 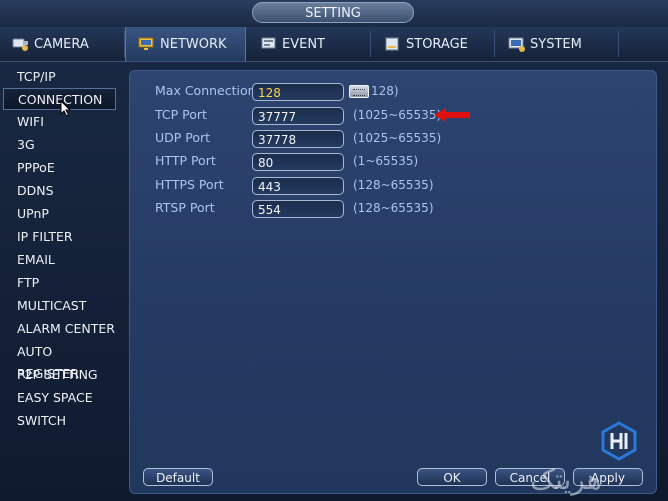 I want to click on mouse-cursor-icon, so click(x=66, y=108).